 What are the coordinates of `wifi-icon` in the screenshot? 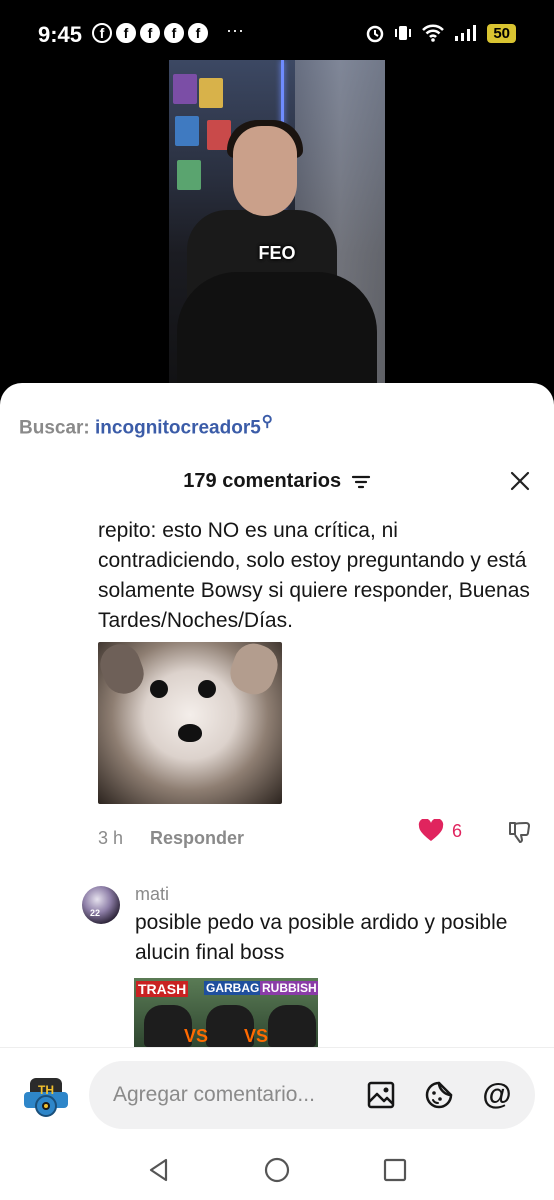 It's located at (433, 33).